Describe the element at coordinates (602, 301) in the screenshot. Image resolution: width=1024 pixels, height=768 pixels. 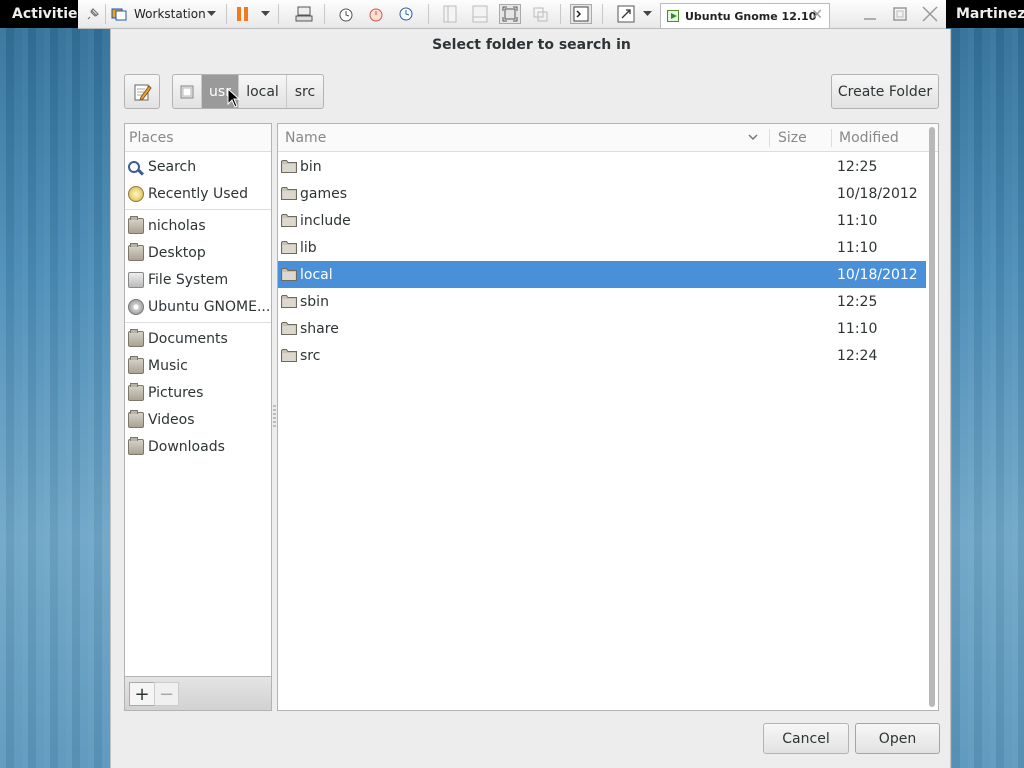
I see `file-row: sbin 12:25` at that location.